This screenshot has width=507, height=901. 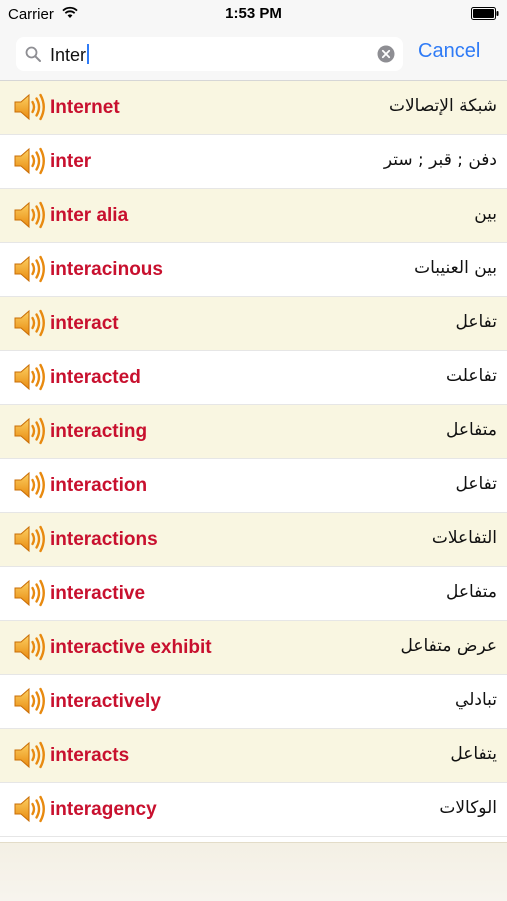 What do you see at coordinates (253, 648) in the screenshot?
I see `list-item: interactive exhibit عرض متفاعل` at bounding box center [253, 648].